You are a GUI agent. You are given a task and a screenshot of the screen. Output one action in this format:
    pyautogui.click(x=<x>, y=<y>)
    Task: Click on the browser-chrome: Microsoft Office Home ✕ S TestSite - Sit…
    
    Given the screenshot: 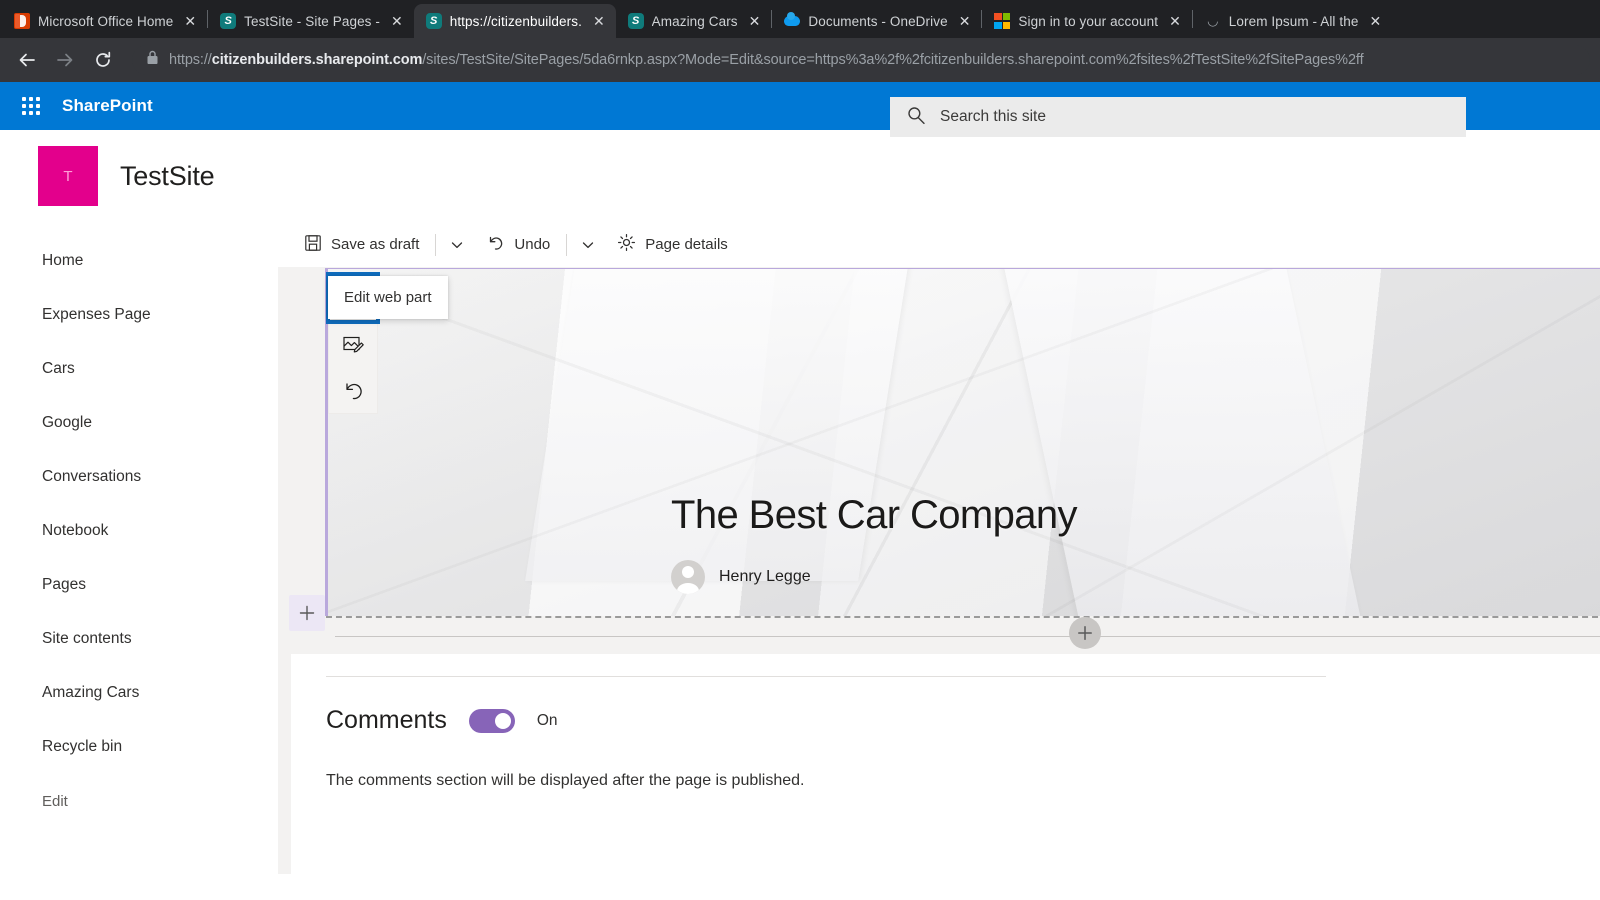 What is the action you would take?
    pyautogui.click(x=800, y=41)
    